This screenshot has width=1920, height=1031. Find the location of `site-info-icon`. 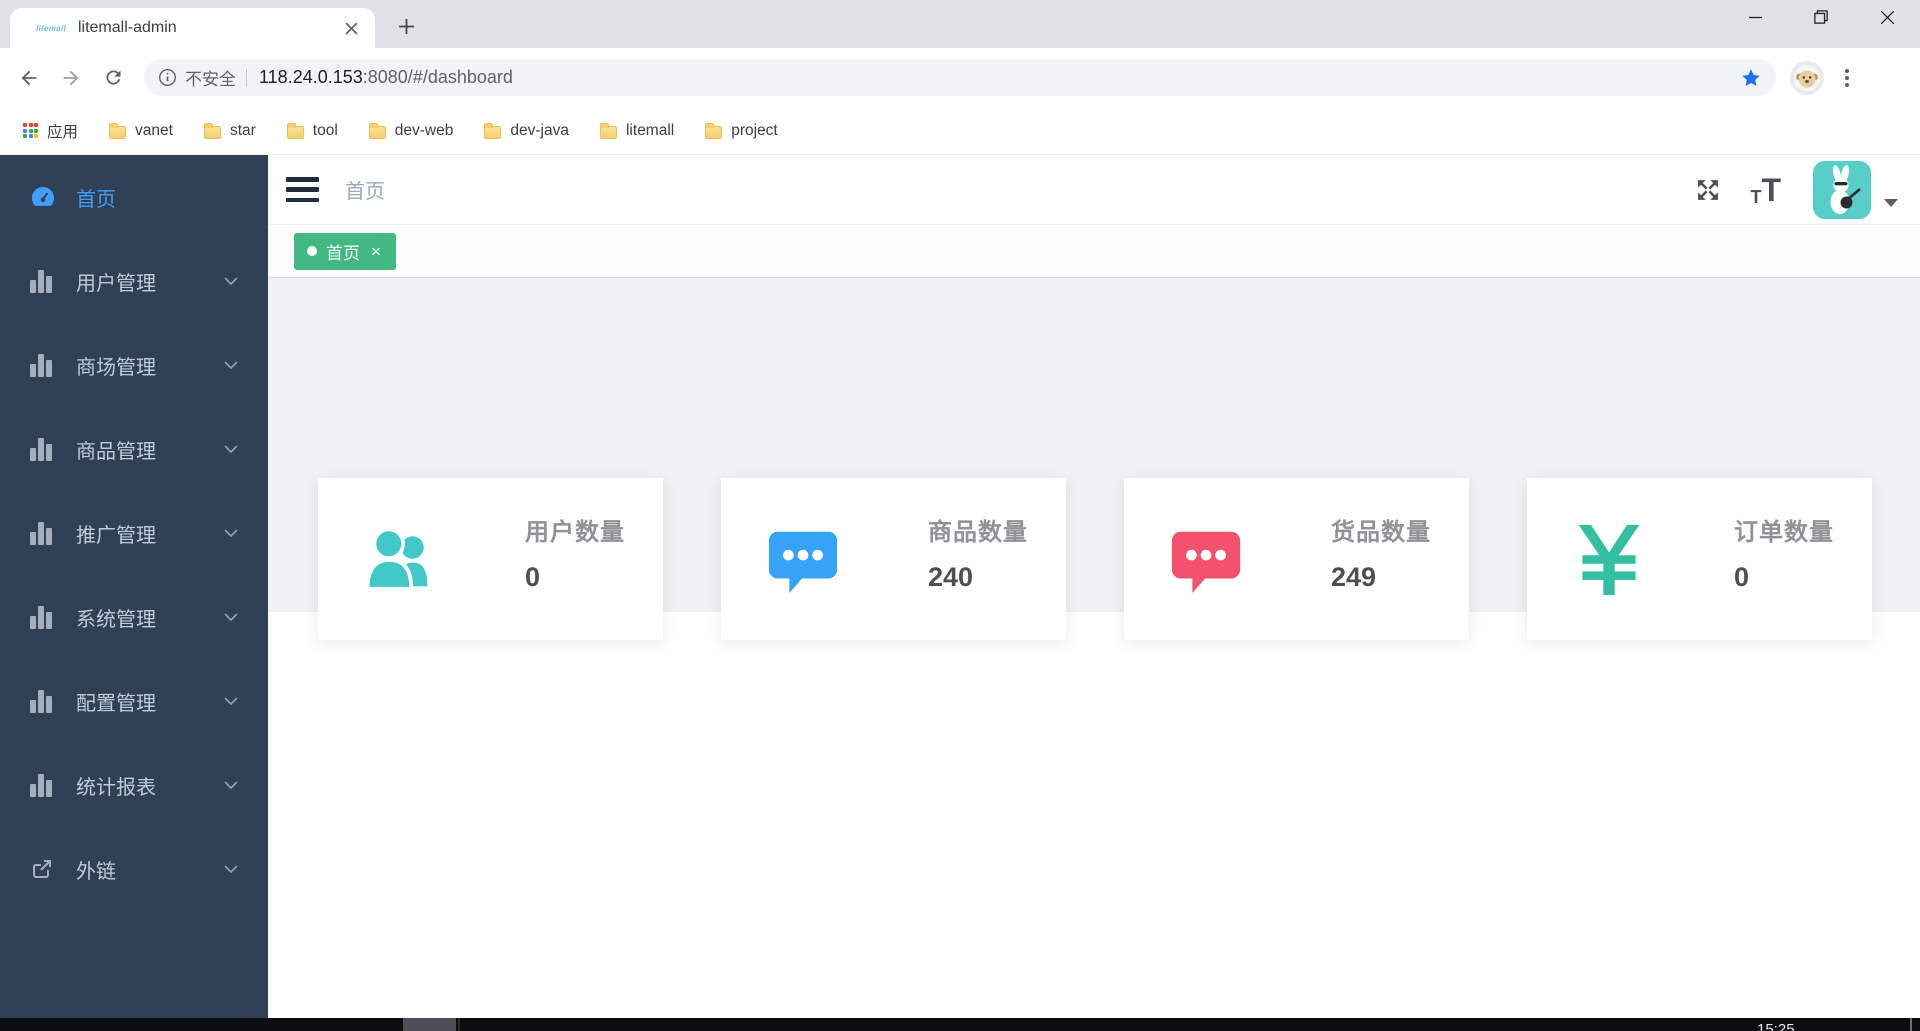

site-info-icon is located at coordinates (167, 77).